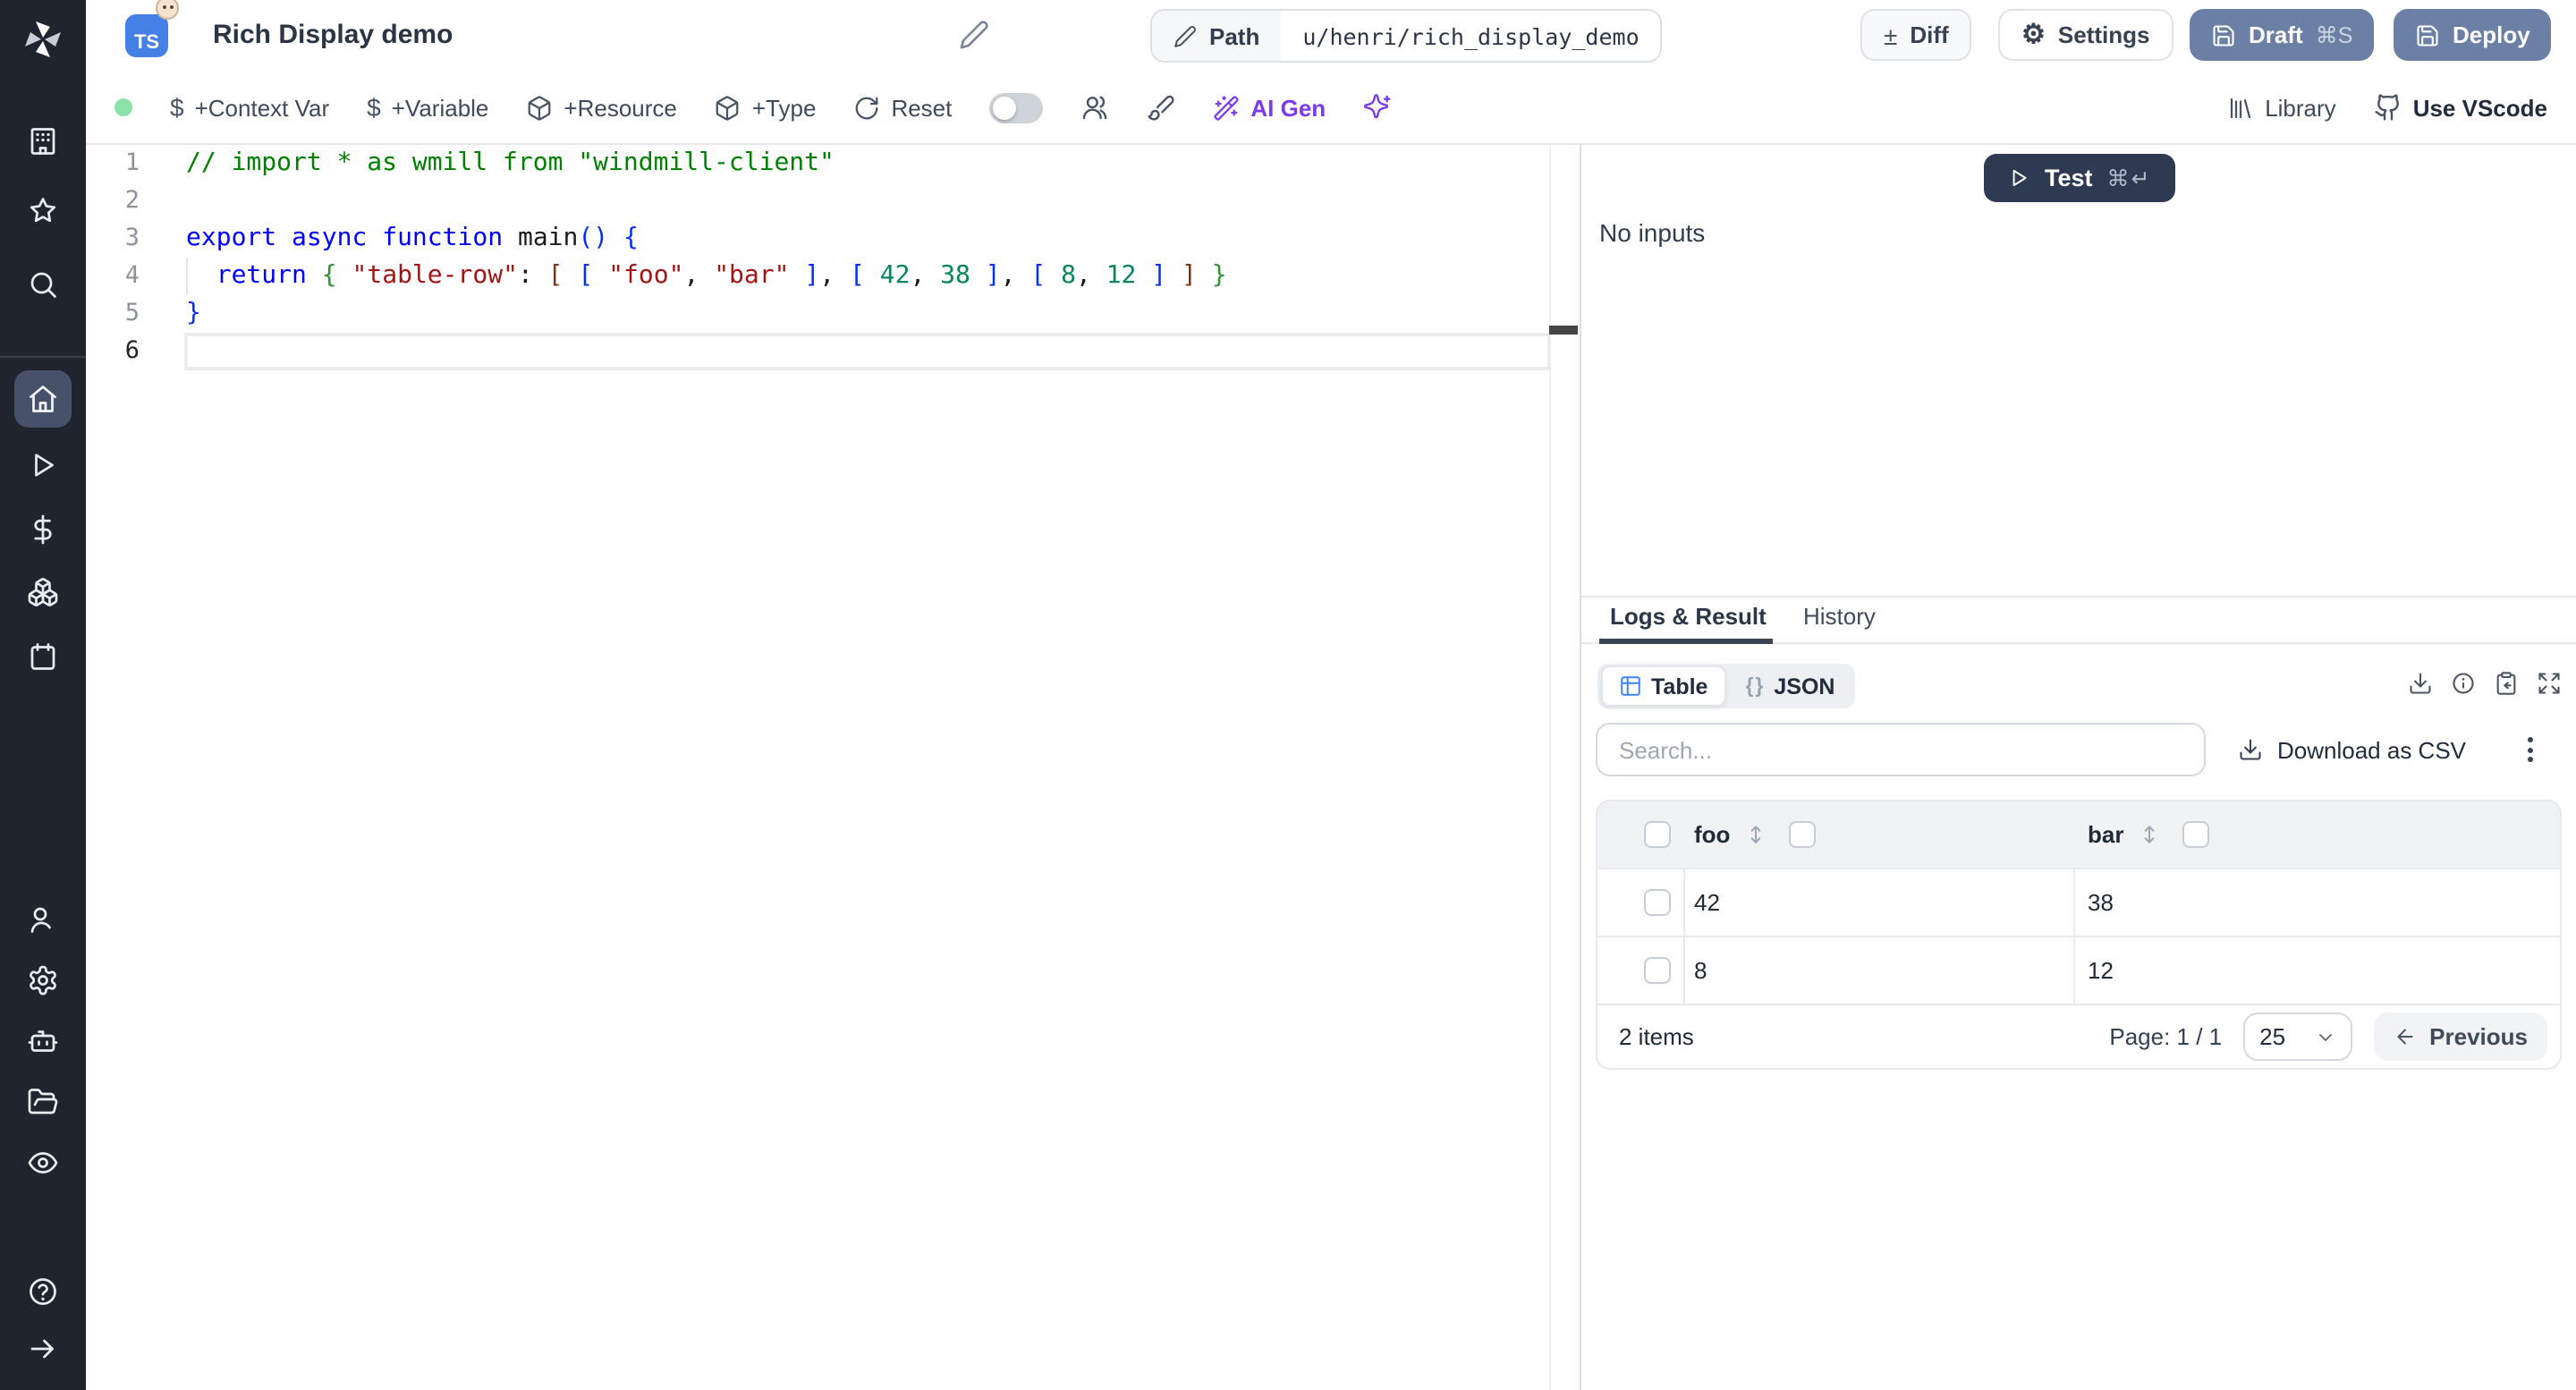 The image size is (2576, 1390). What do you see at coordinates (1686, 641) in the screenshot?
I see `active-tab-underline` at bounding box center [1686, 641].